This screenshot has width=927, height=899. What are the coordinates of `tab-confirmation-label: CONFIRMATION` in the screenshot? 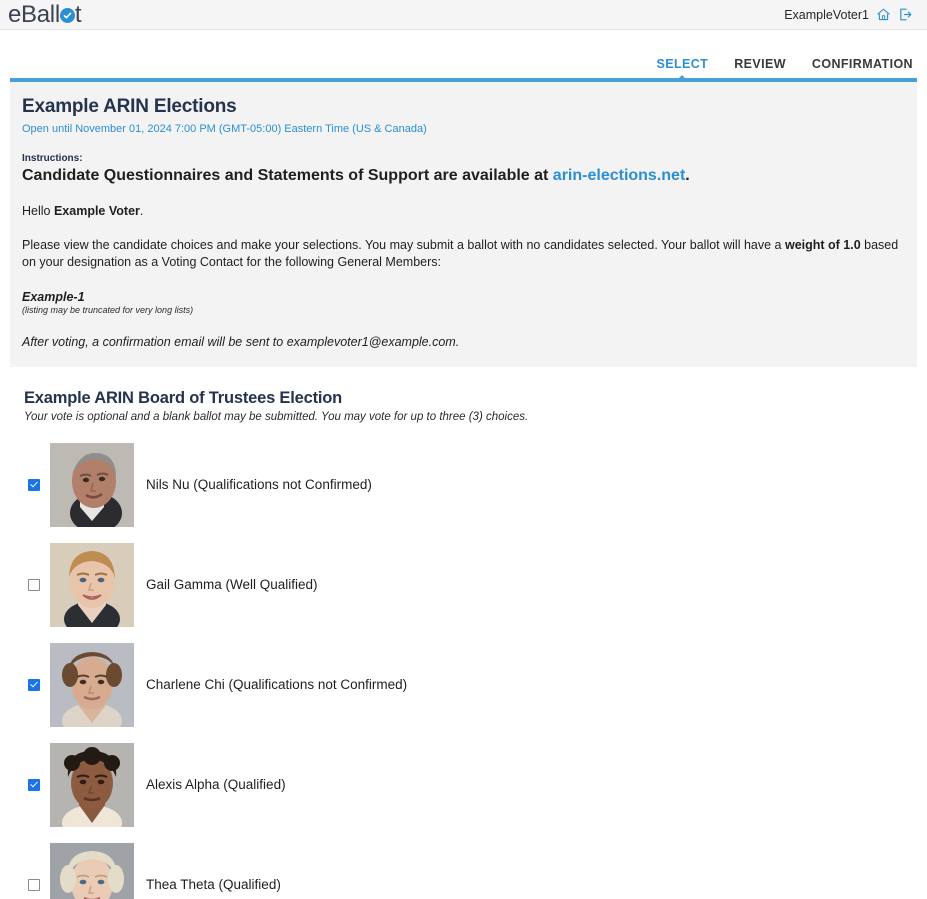 It's located at (862, 64).